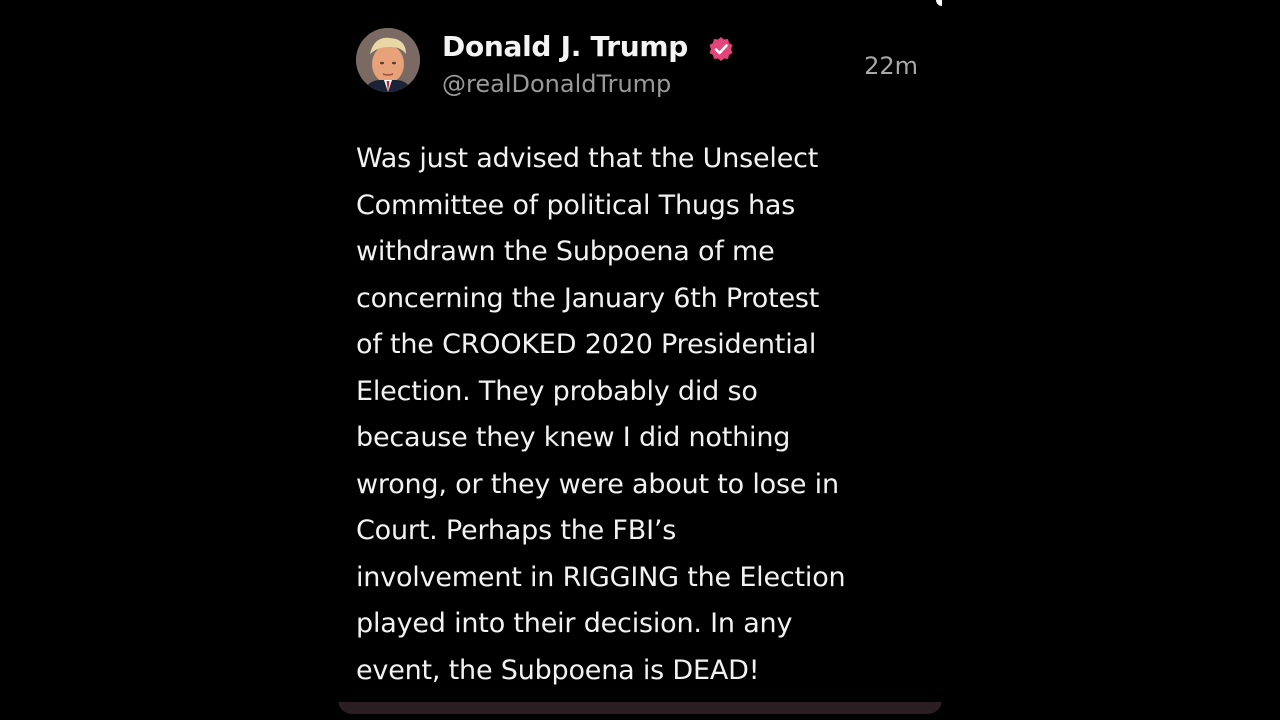 Image resolution: width=1280 pixels, height=720 pixels. Describe the element at coordinates (640, 708) in the screenshot. I see `card-bottom-edge` at that location.